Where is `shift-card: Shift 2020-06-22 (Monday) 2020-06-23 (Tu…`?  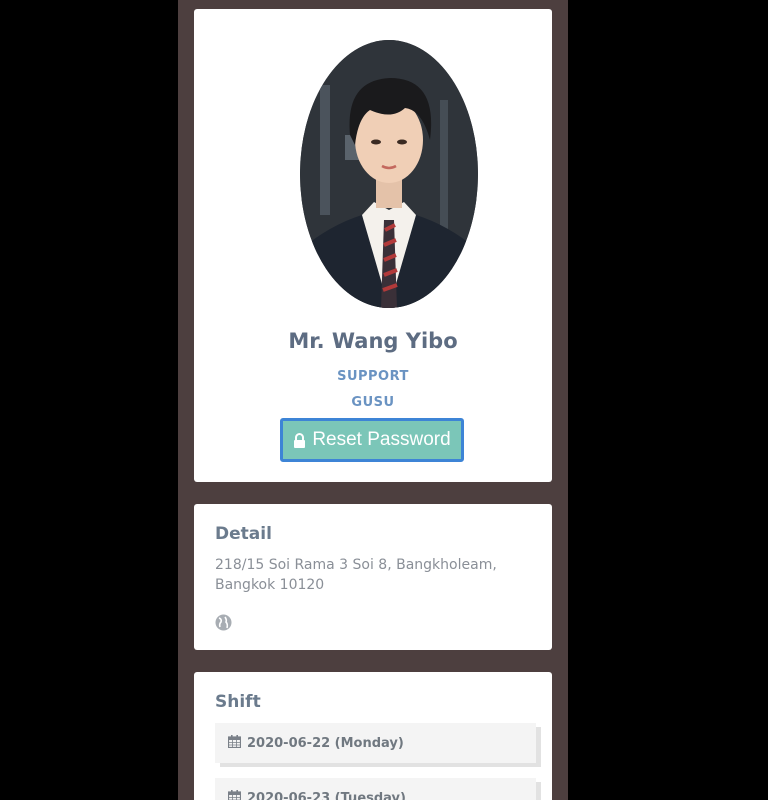 shift-card: Shift 2020-06-22 (Monday) 2020-06-23 (Tu… is located at coordinates (373, 736).